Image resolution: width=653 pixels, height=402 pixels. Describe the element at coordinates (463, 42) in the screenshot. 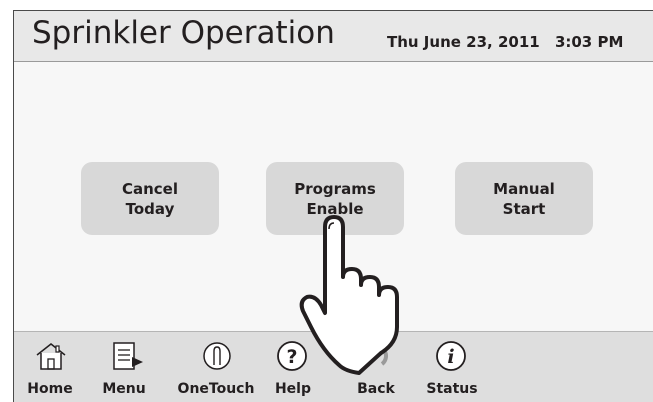

I see `date-text: Thu June 23, 2011` at that location.